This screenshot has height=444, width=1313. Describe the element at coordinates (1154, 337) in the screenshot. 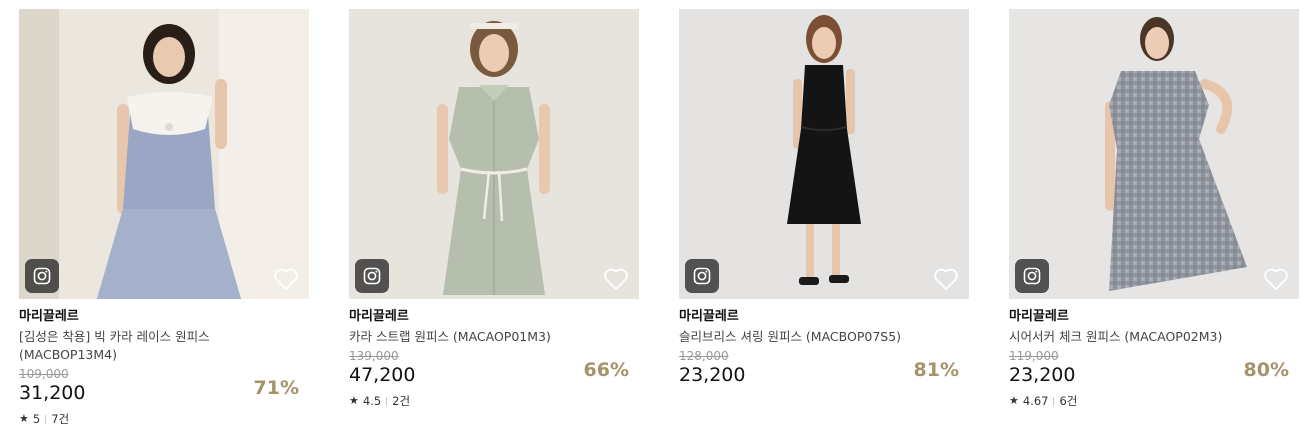

I see `product-name: 시어서커 체크 원피스 (MACAOP02M3)` at that location.